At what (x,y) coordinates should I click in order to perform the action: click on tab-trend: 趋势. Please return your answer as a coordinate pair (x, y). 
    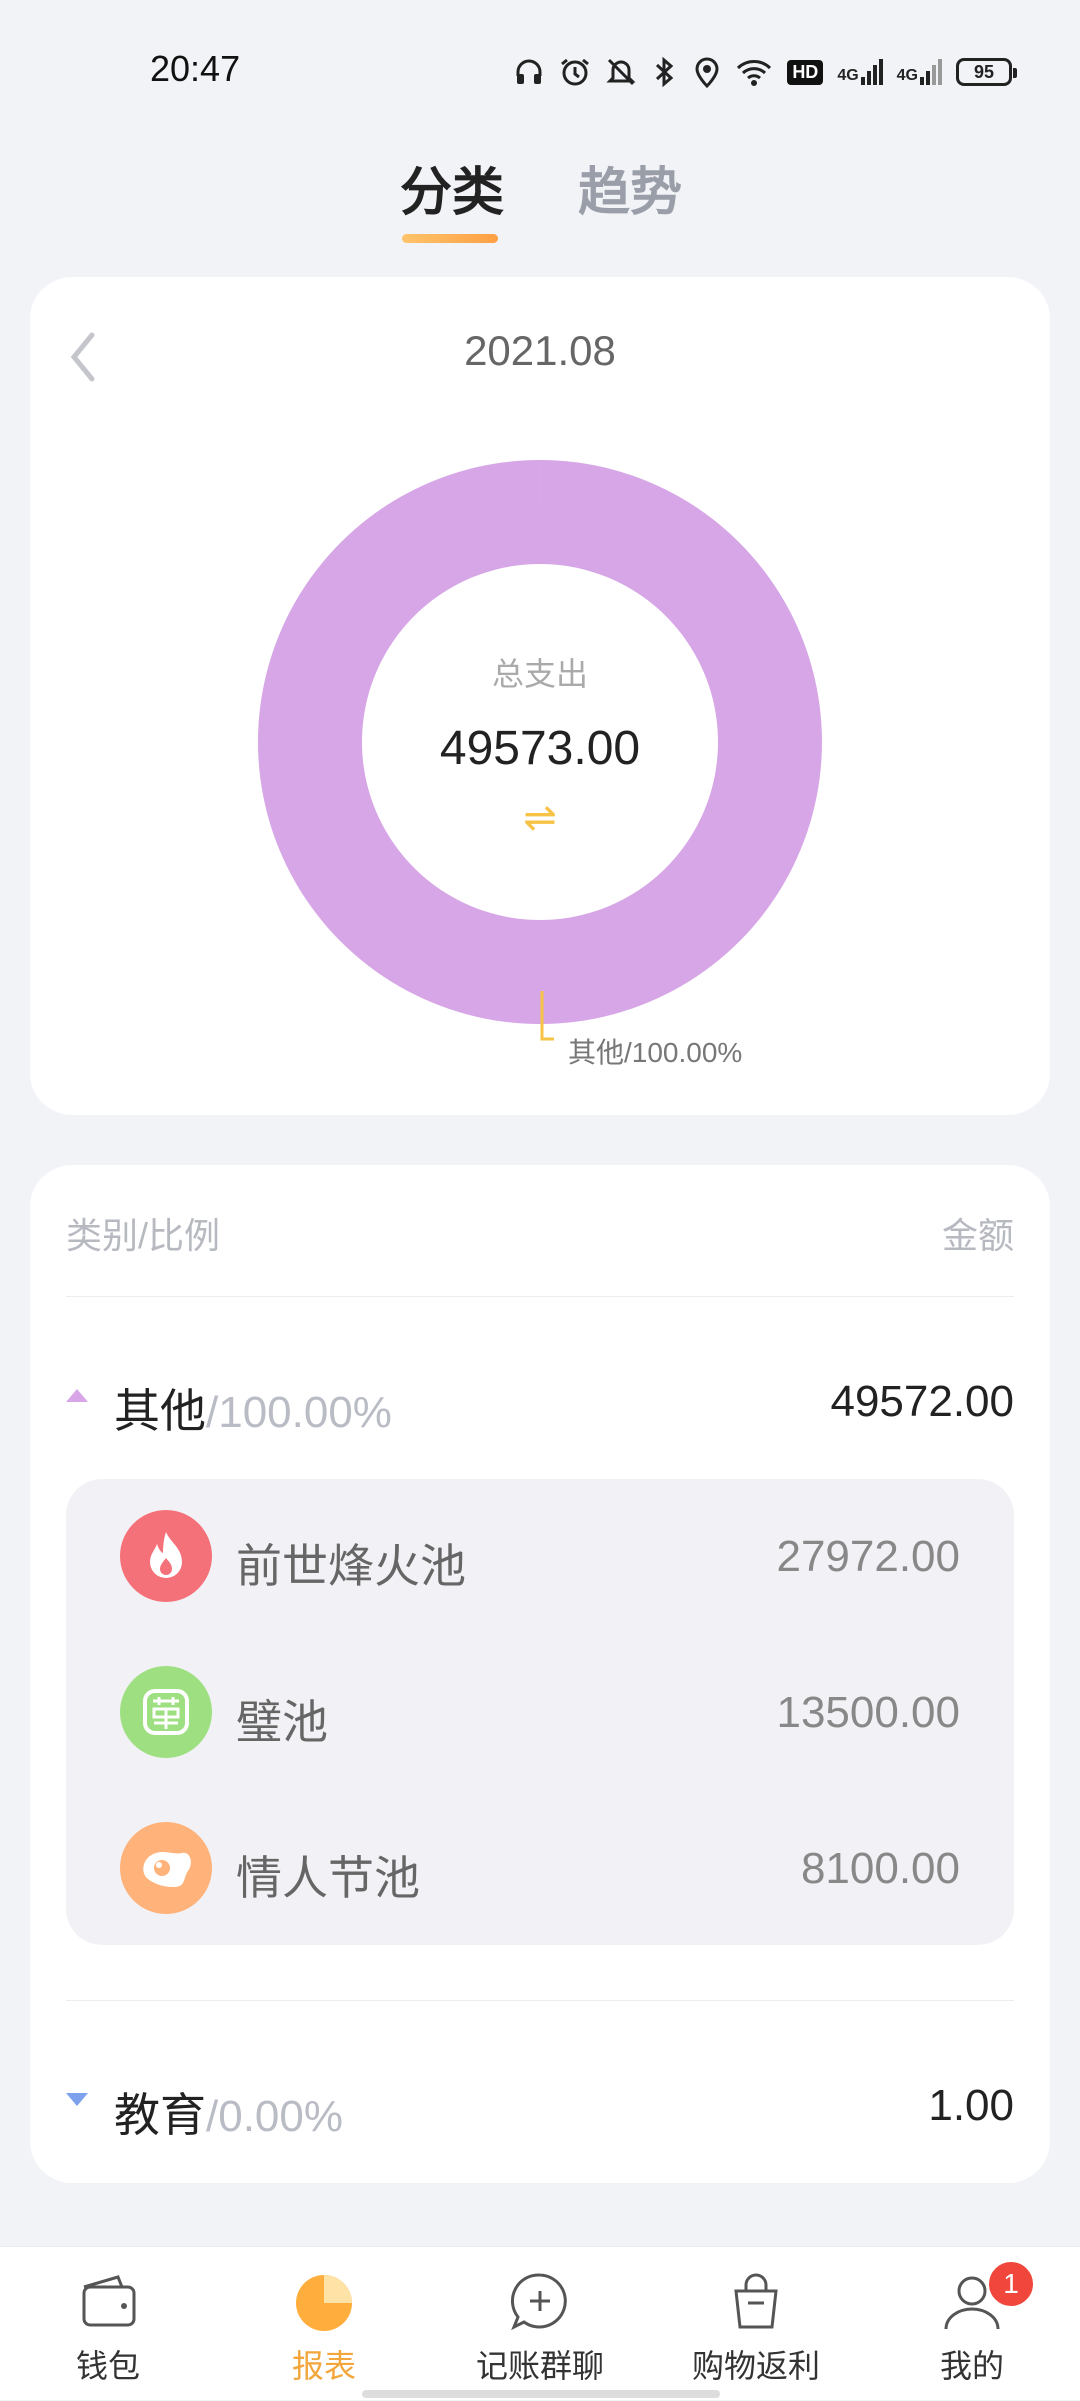
    Looking at the image, I should click on (630, 187).